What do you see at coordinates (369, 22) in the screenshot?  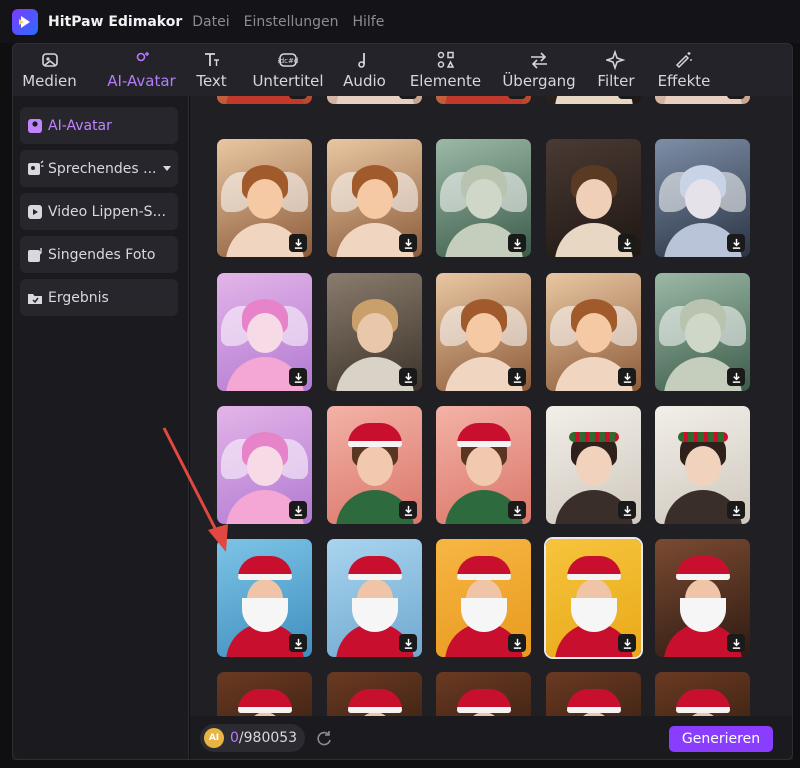 I see `menu-2: Hilfe` at bounding box center [369, 22].